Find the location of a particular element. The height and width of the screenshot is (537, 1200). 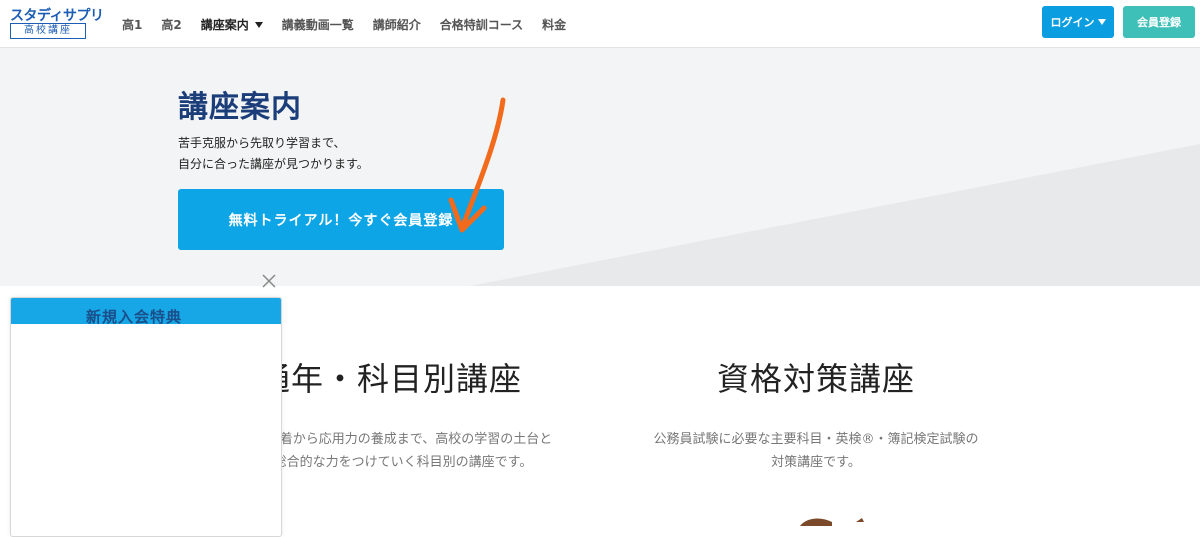

logo-wordmark: スタディサプリ is located at coordinates (57, 16).